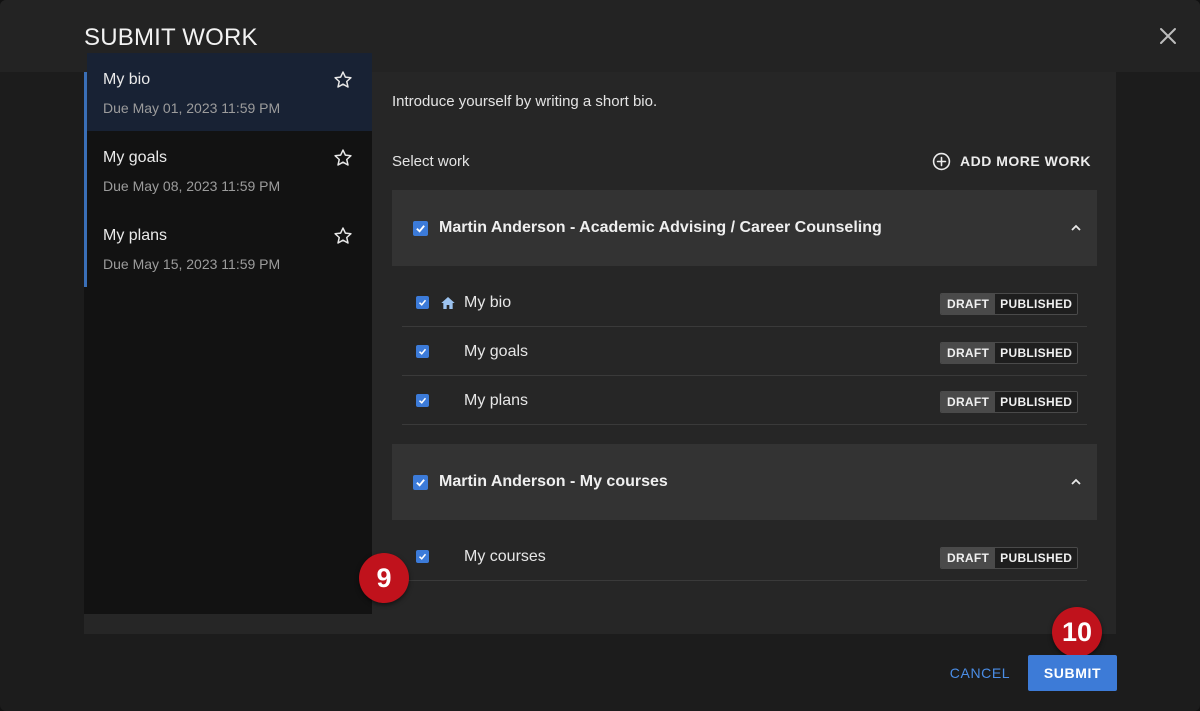 This screenshot has width=1200, height=711. What do you see at coordinates (1072, 673) in the screenshot?
I see `submit-button: SUBMIT` at bounding box center [1072, 673].